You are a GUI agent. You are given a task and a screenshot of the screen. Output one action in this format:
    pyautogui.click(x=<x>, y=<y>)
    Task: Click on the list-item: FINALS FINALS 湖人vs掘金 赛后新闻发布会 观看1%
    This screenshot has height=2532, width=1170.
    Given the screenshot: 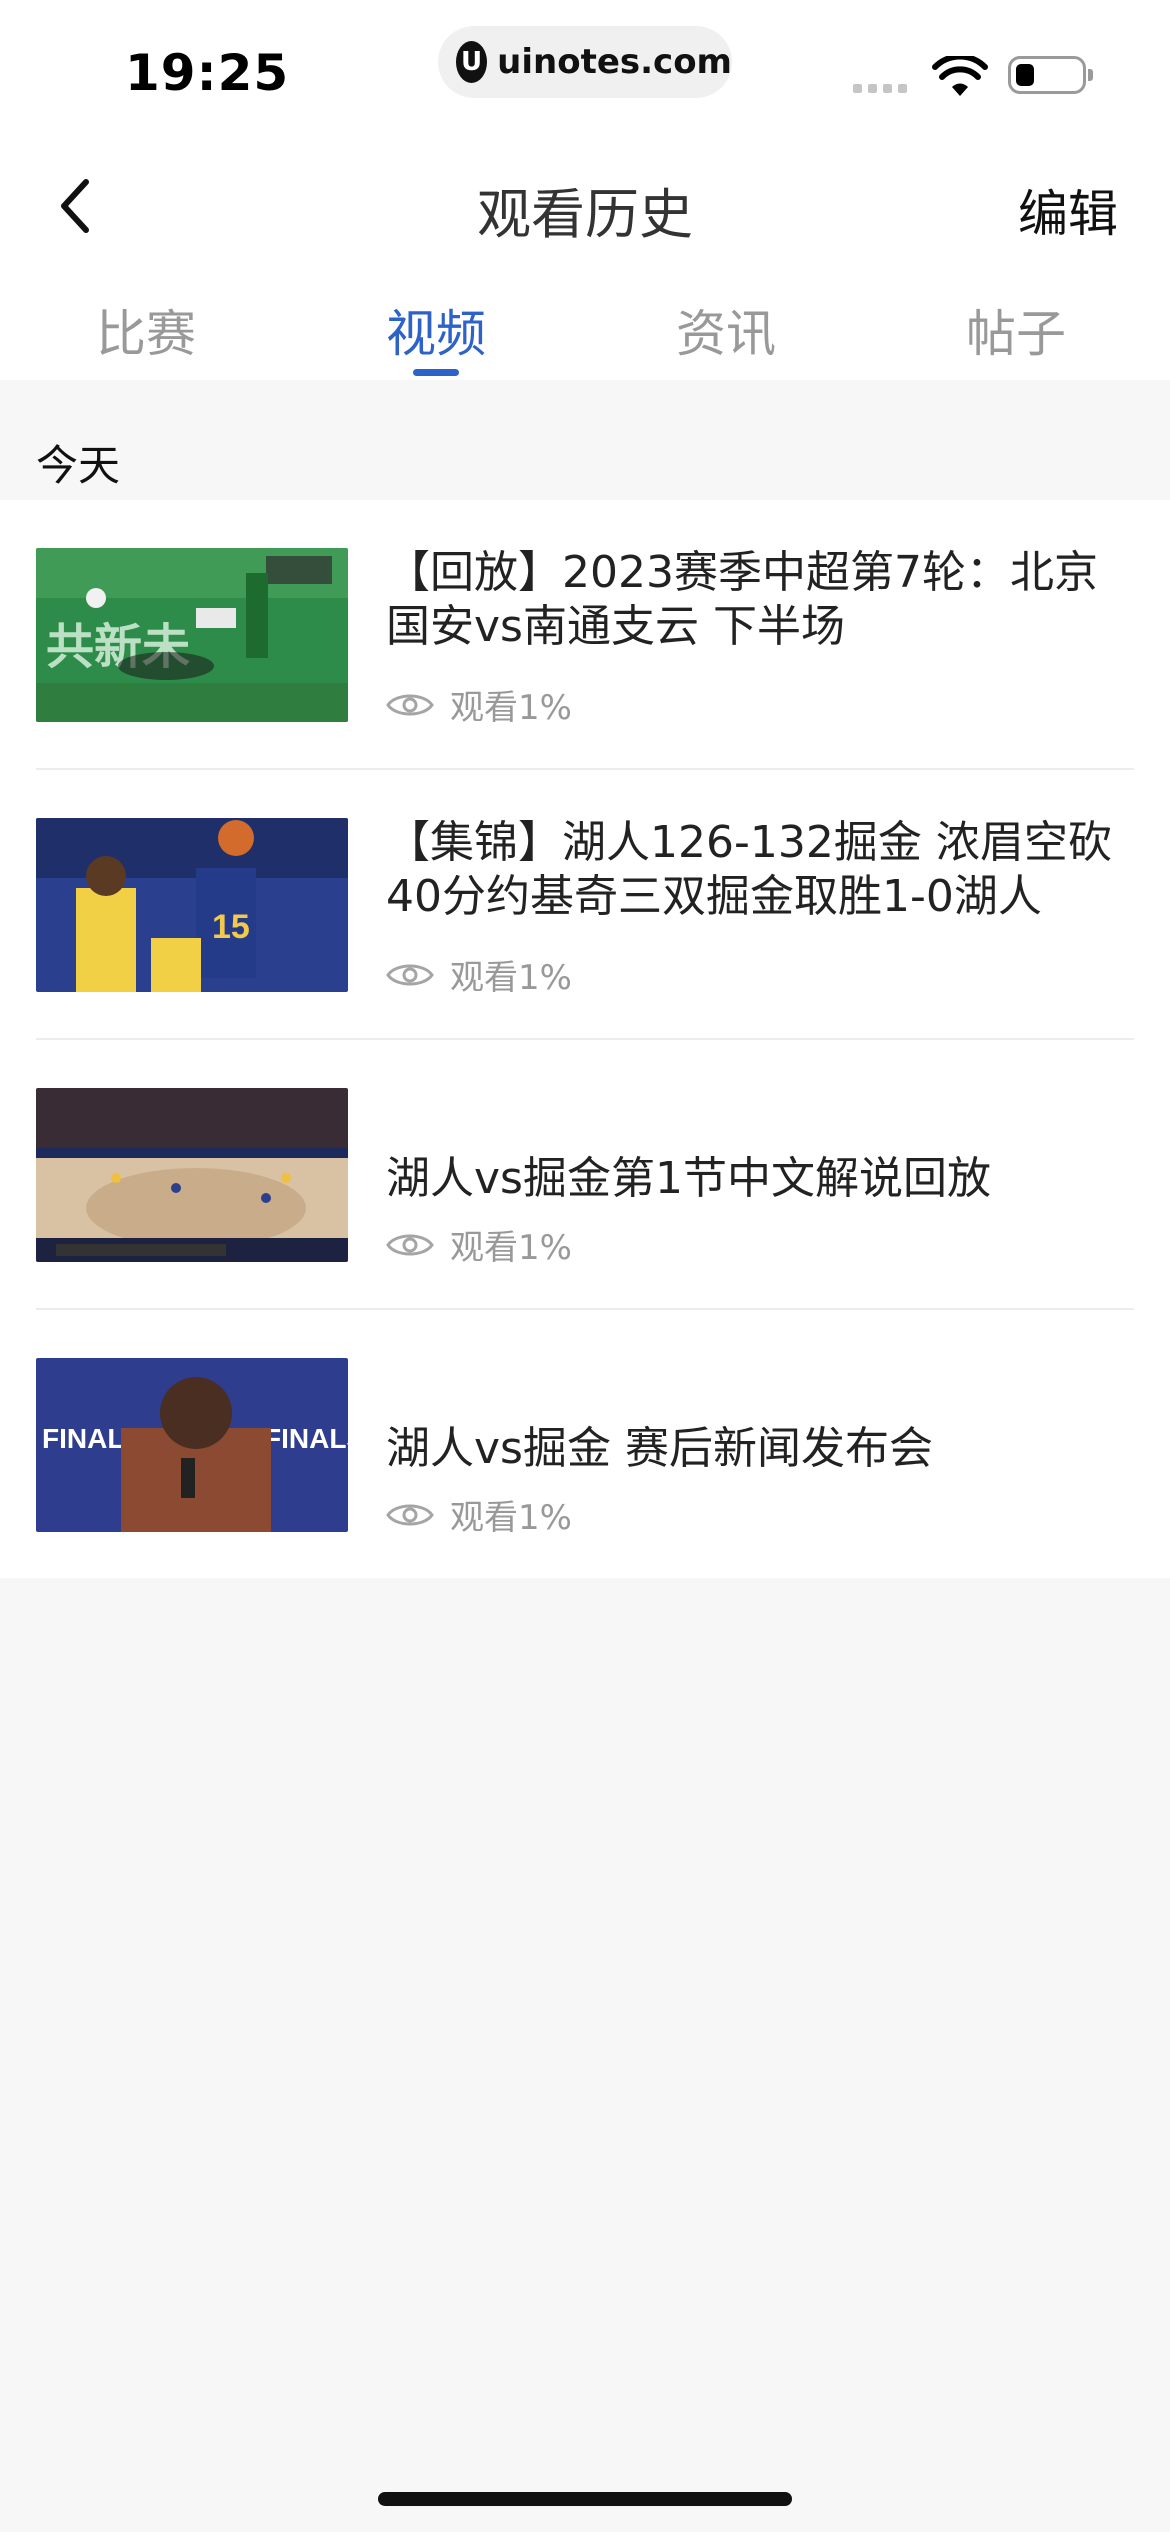 What is the action you would take?
    pyautogui.click(x=585, y=1445)
    